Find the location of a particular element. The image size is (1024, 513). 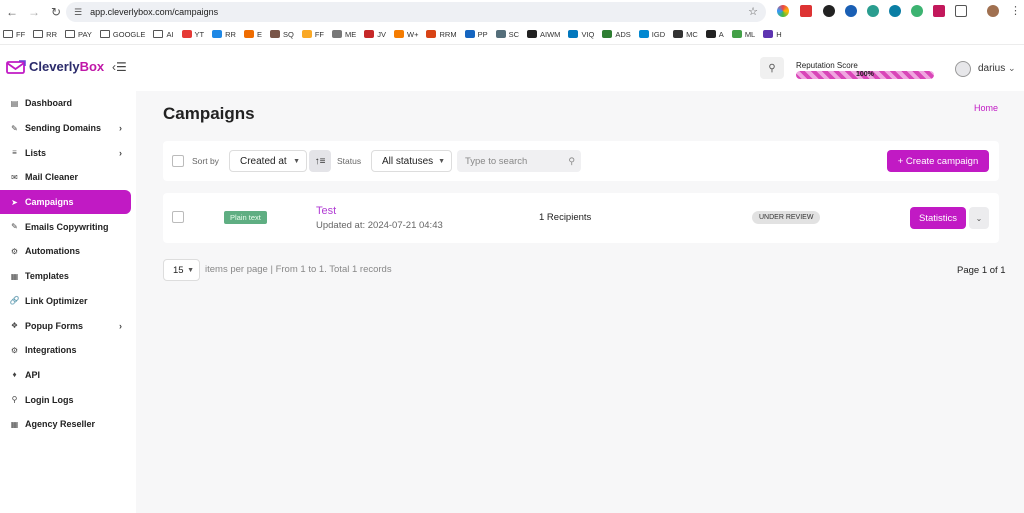

arrow-right-icon: → is located at coordinates (34, 12).